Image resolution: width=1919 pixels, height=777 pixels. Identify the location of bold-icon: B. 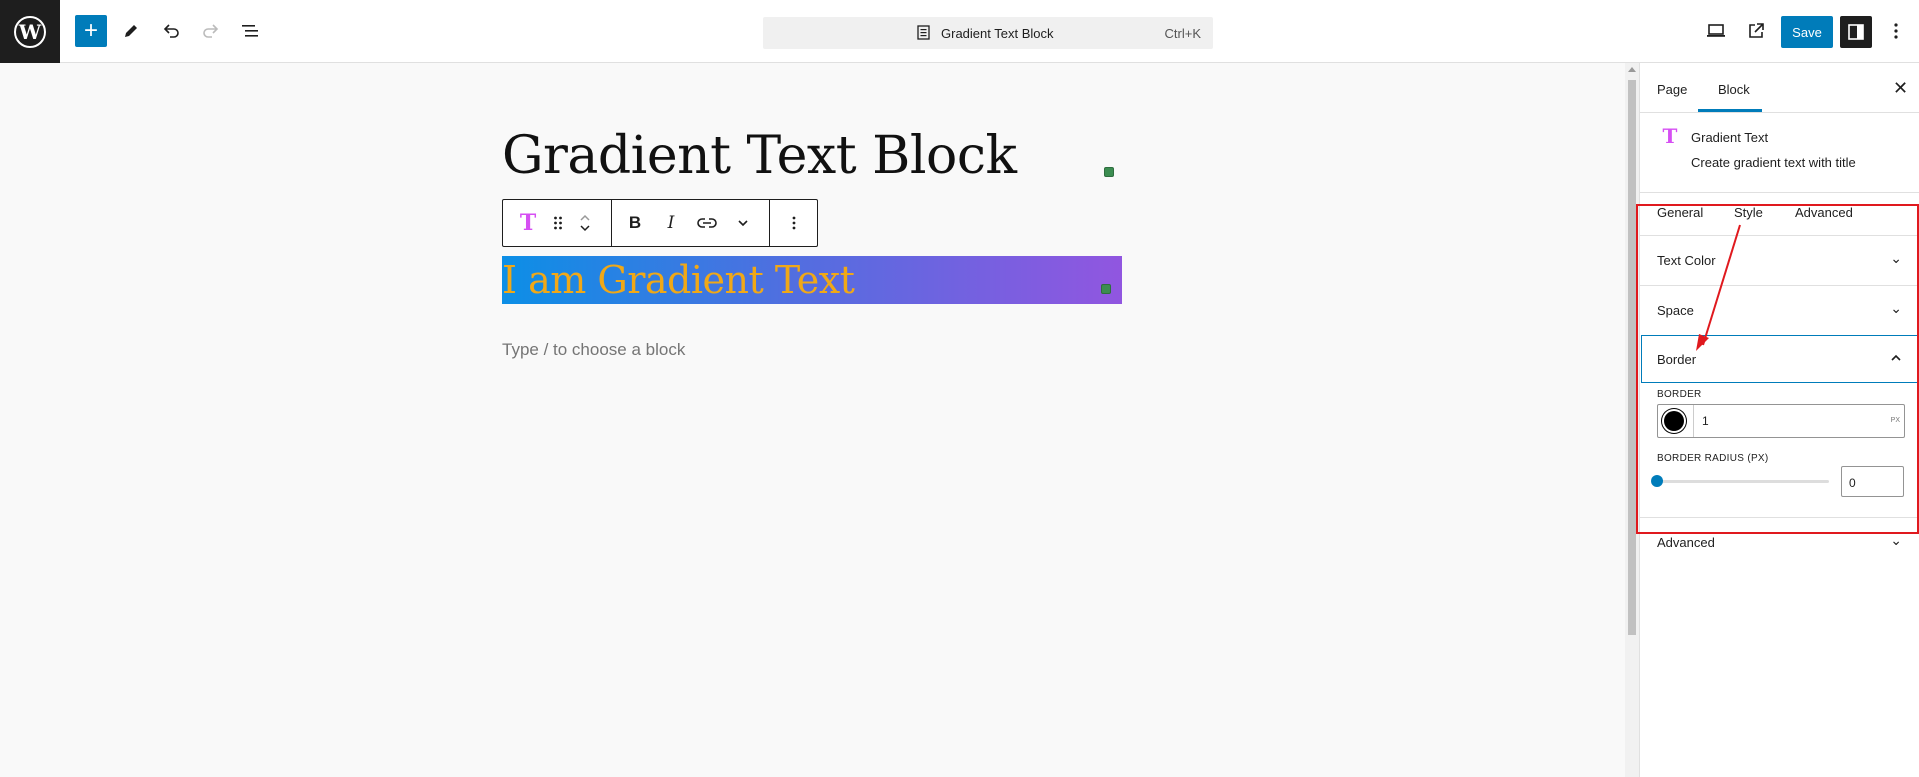
(635, 222).